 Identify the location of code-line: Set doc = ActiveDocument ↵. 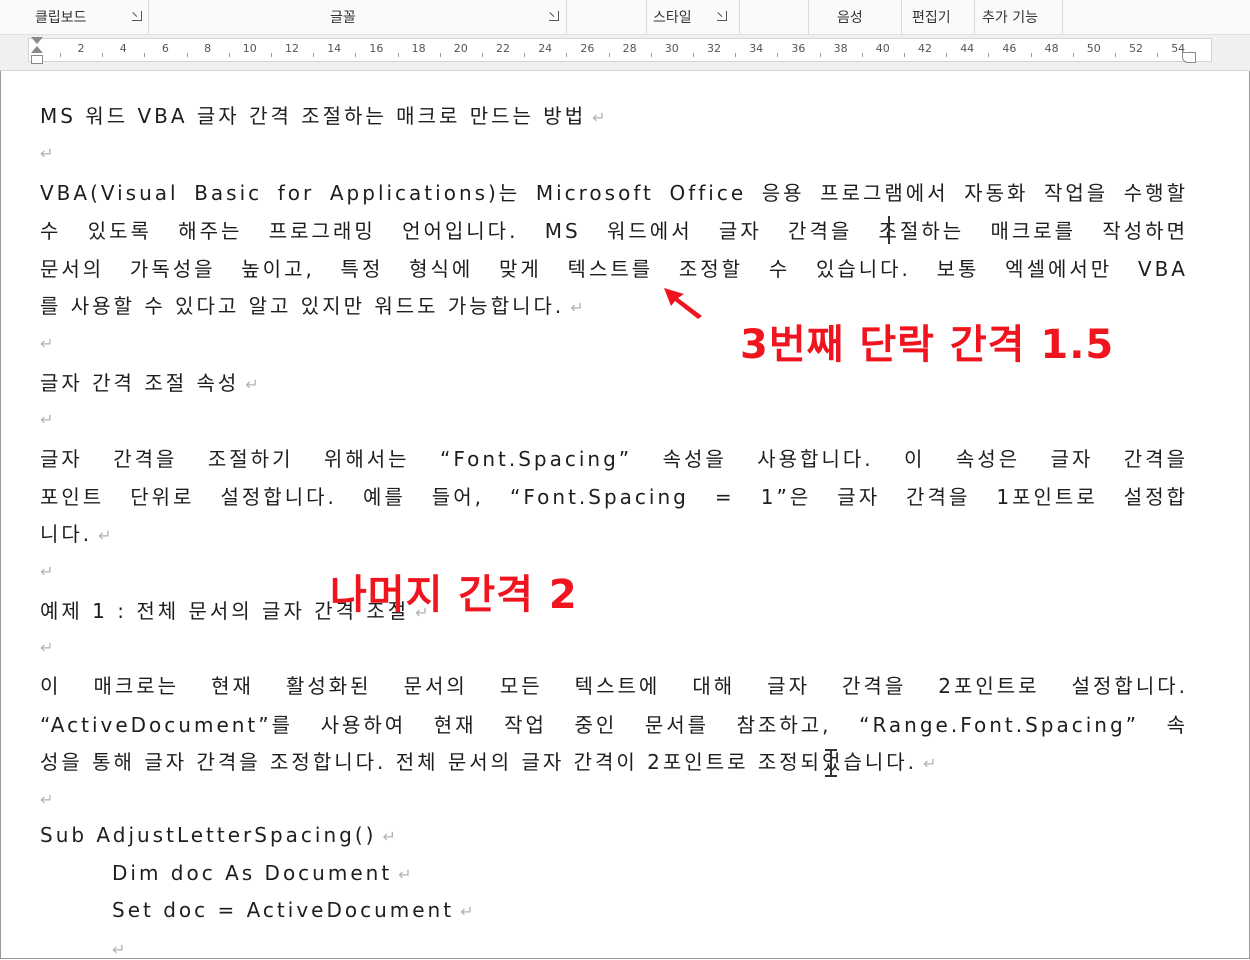
(292, 910).